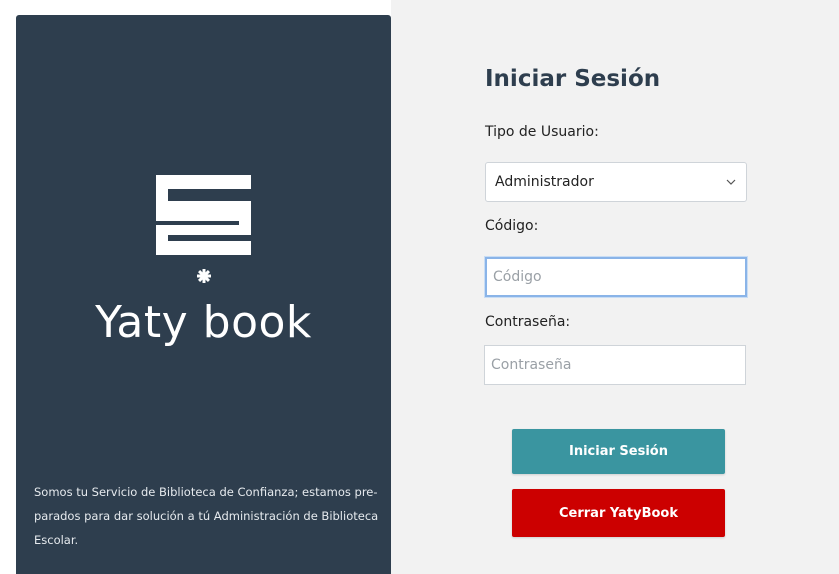  I want to click on chevron-down-icon, so click(731, 182).